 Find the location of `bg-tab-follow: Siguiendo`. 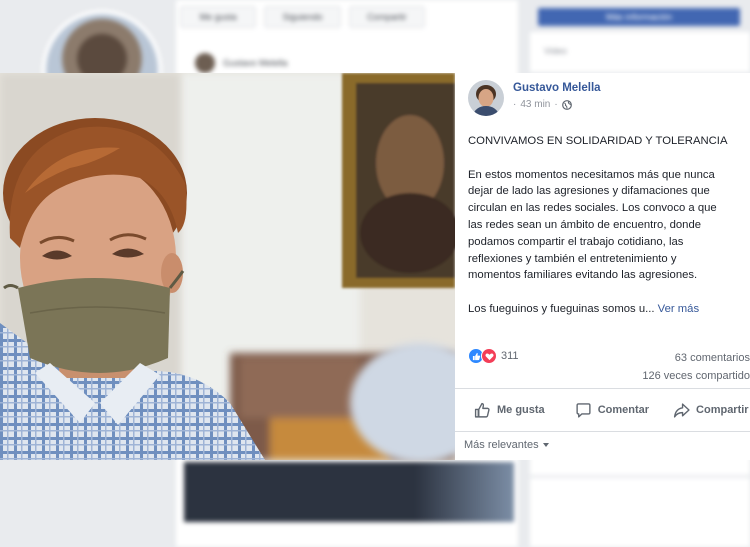

bg-tab-follow: Siguiendo is located at coordinates (302, 17).